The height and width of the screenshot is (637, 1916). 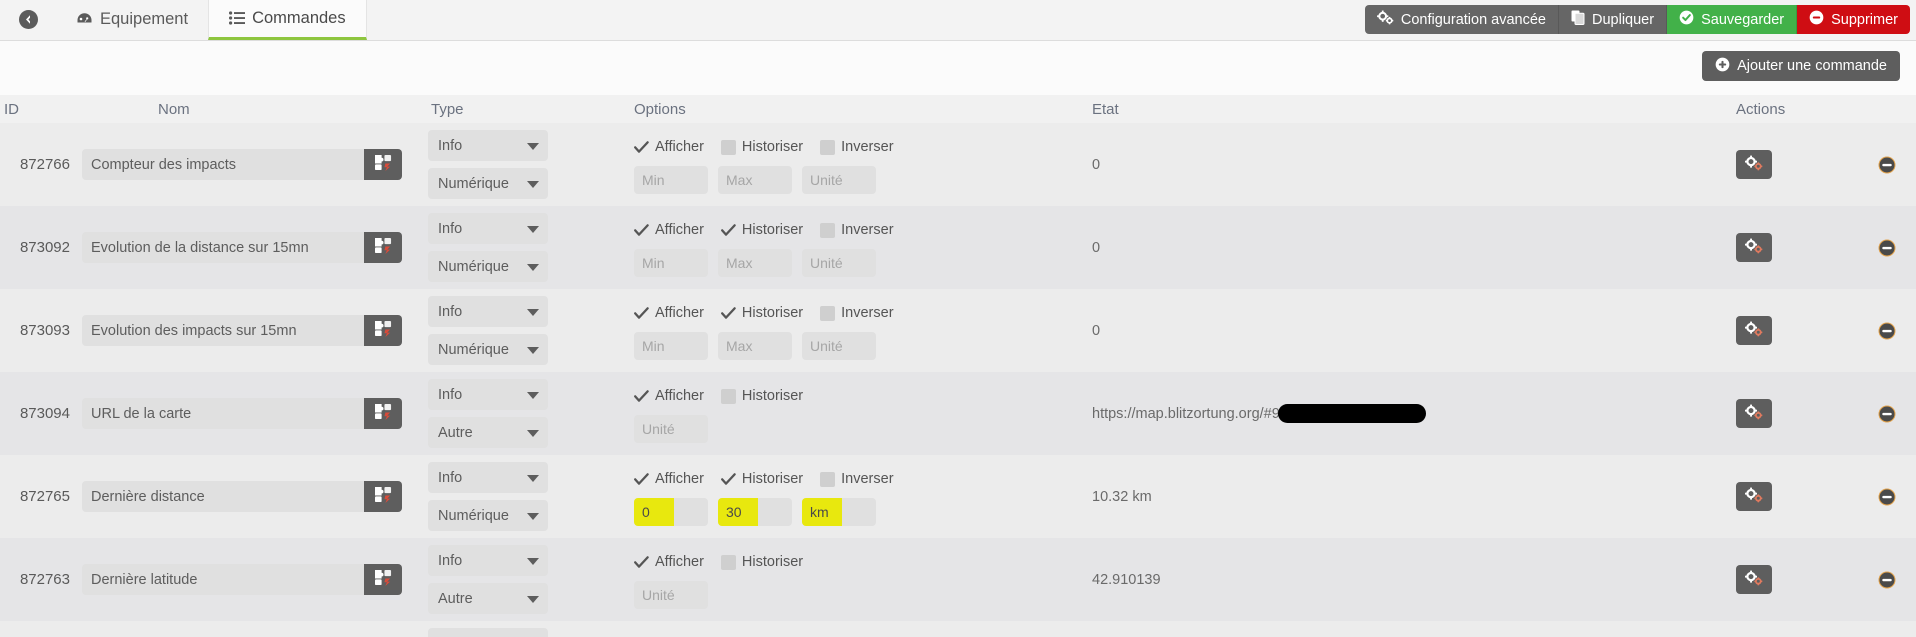 What do you see at coordinates (1351, 413) in the screenshot?
I see `redaction-bar` at bounding box center [1351, 413].